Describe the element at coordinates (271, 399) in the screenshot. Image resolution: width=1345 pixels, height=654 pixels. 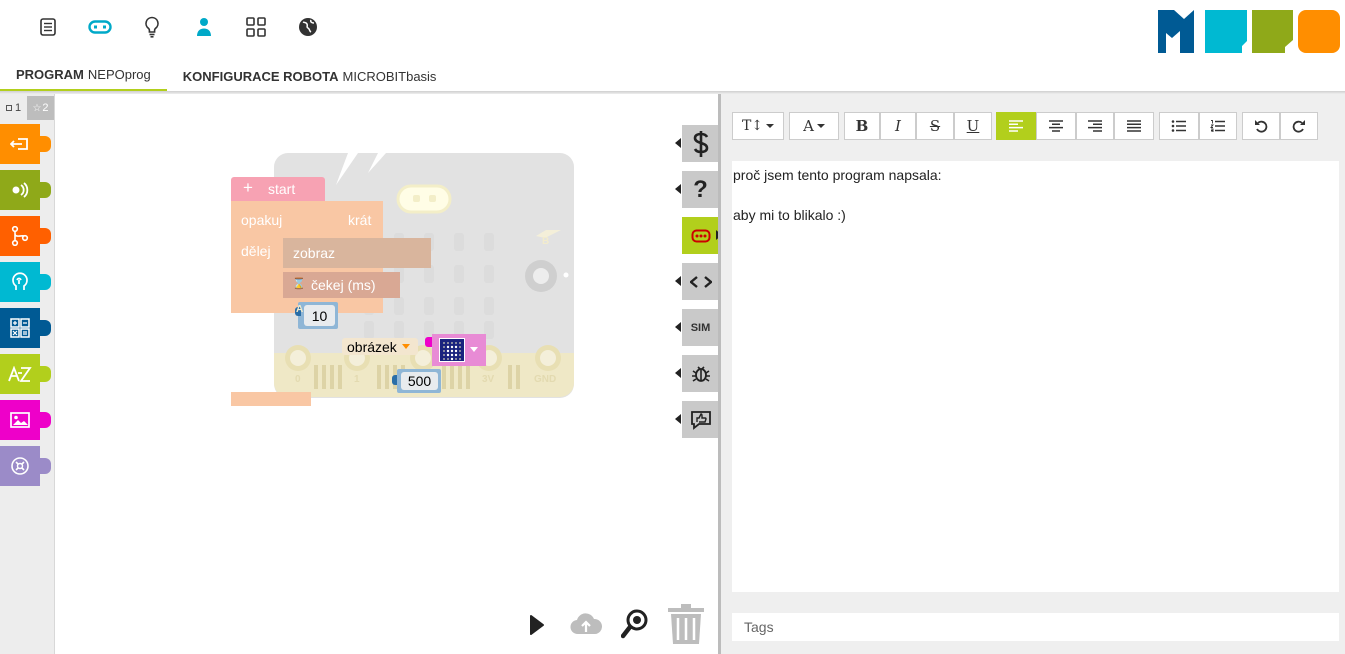
I see `repeat-block-foot` at that location.